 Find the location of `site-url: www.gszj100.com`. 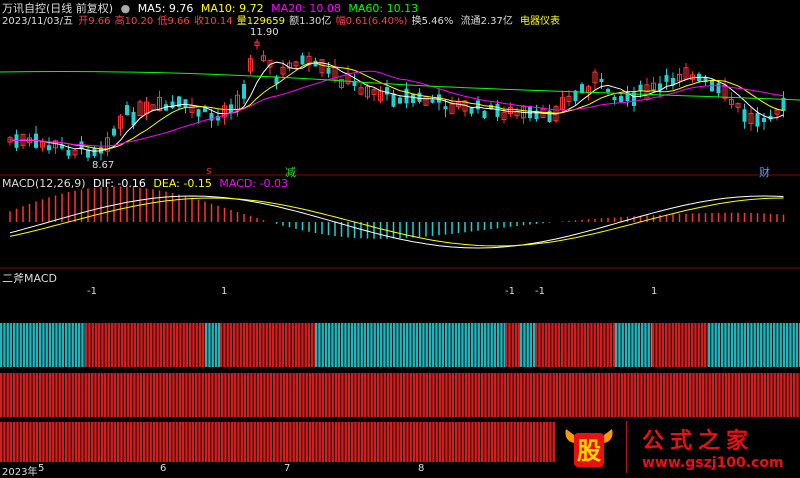

site-url: www.gszj100.com is located at coordinates (713, 463).